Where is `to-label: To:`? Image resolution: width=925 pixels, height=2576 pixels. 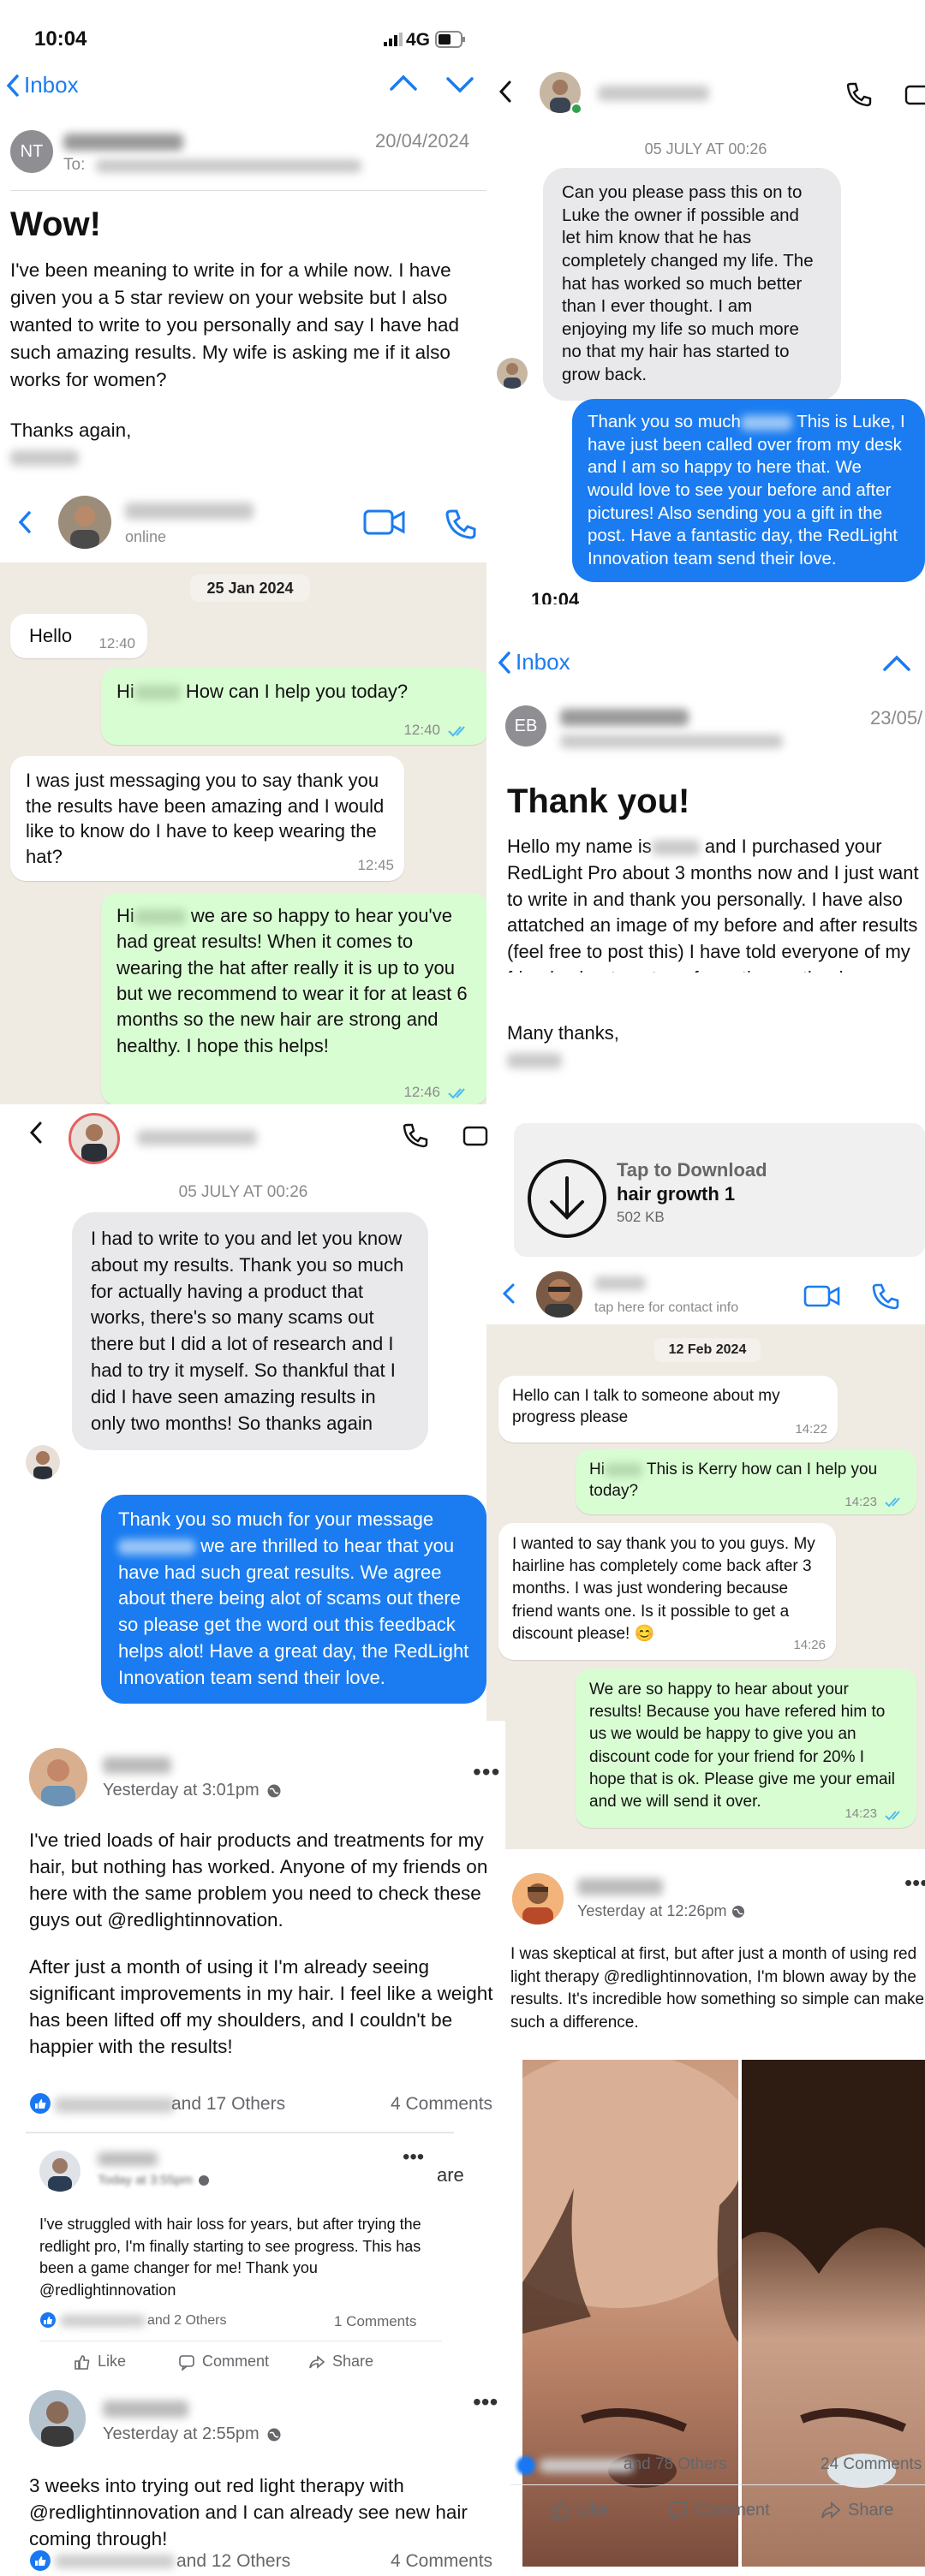
to-label: To: is located at coordinates (75, 165).